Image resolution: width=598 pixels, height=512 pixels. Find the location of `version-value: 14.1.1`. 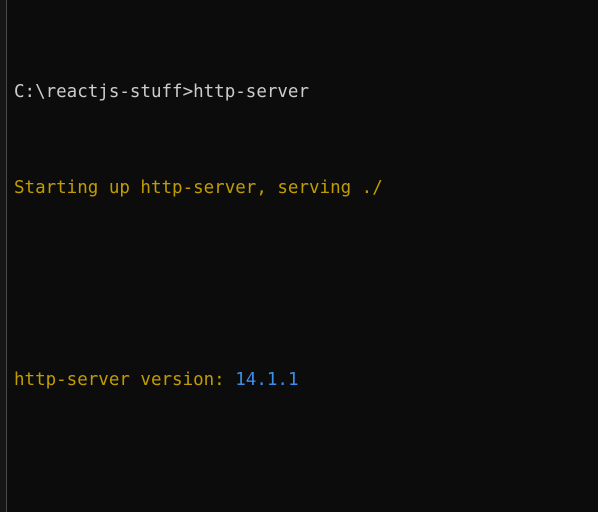

version-value: 14.1.1 is located at coordinates (267, 380).